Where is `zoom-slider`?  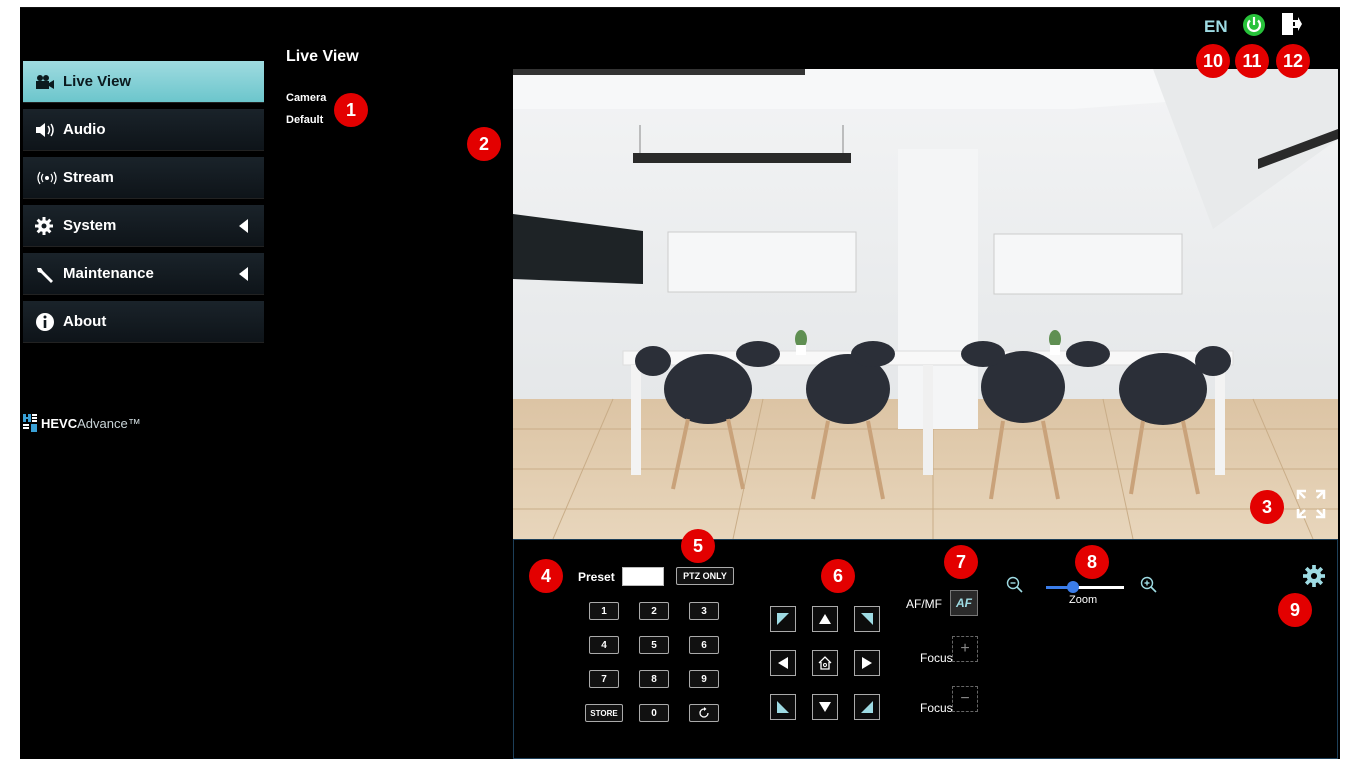
zoom-slider is located at coordinates (1085, 587).